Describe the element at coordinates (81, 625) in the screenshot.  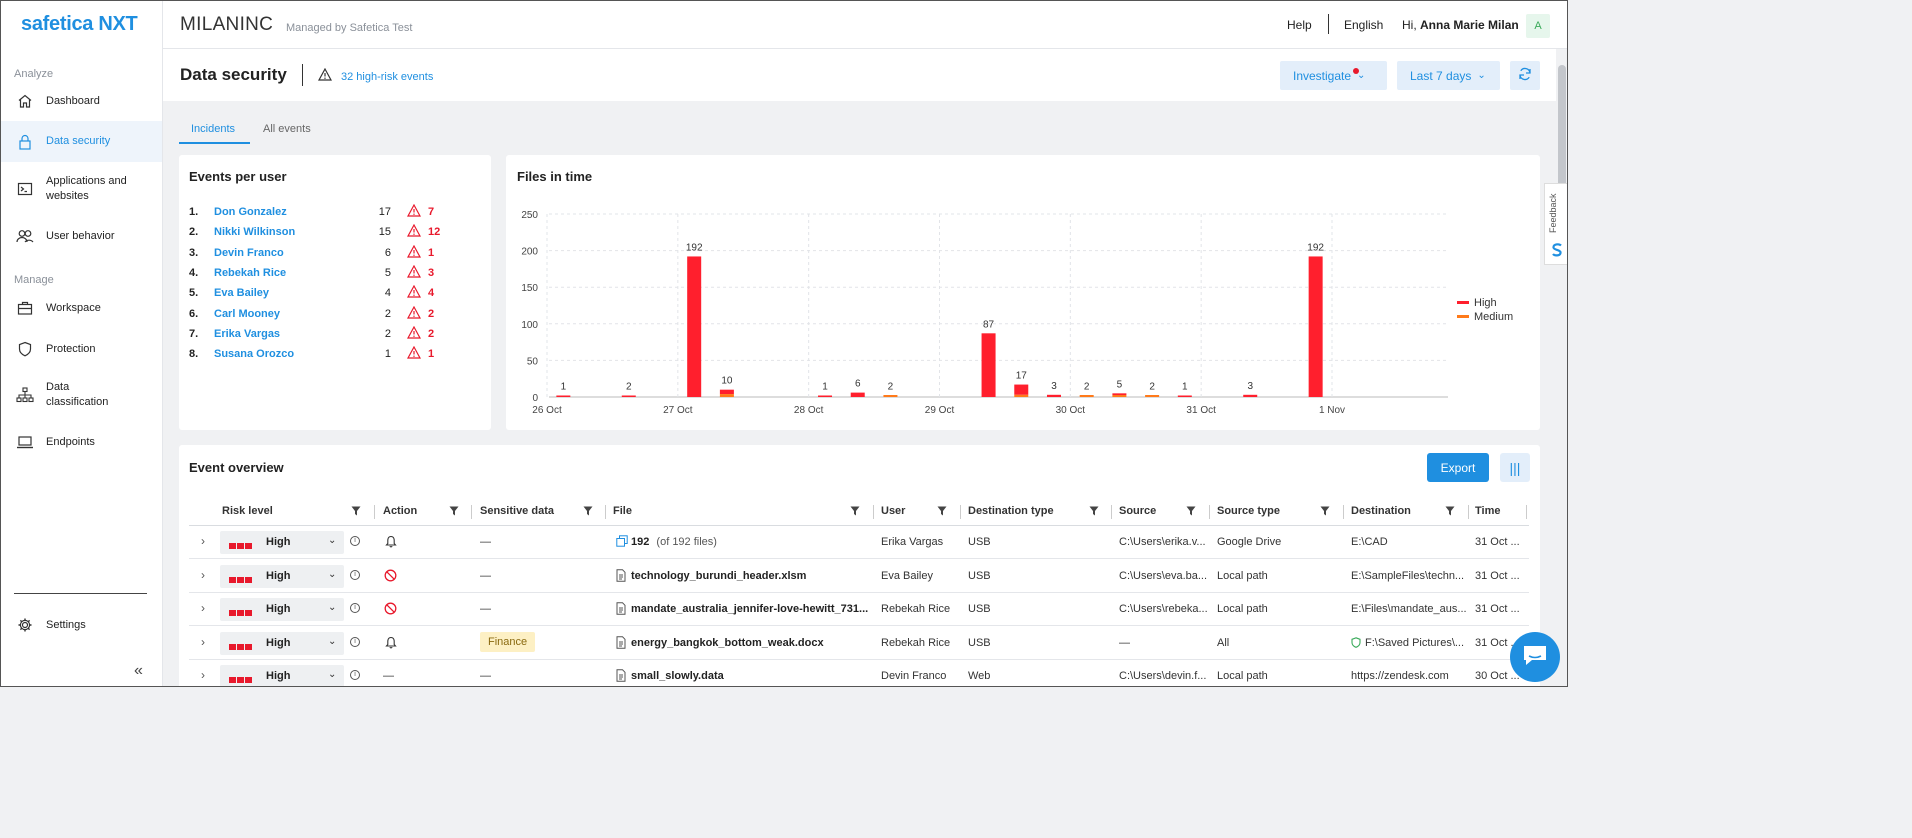
I see `sidebar-item-settings: Settings` at that location.